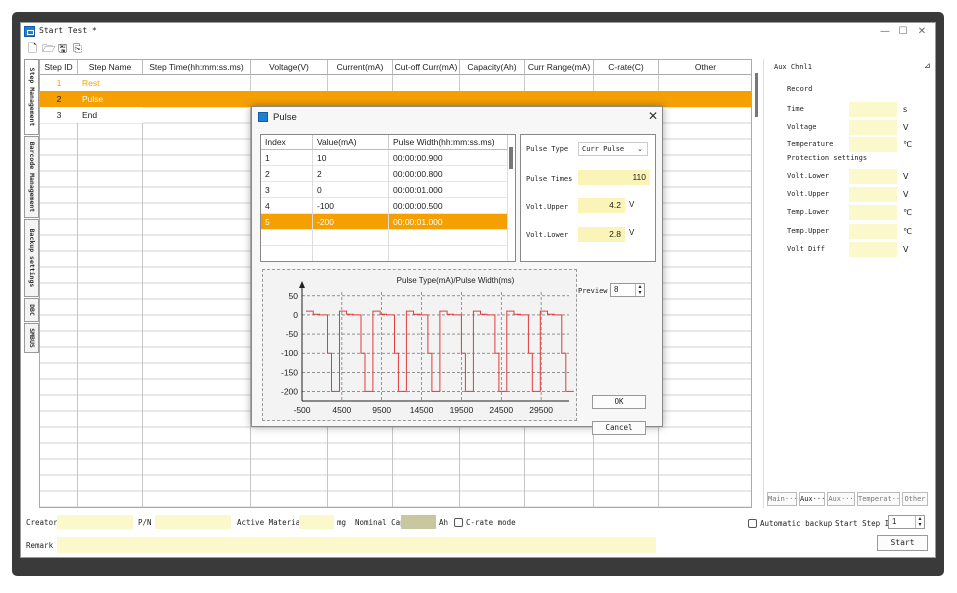 Image resolution: width=957 pixels, height=593 pixels. I want to click on remark-input, so click(356, 545).